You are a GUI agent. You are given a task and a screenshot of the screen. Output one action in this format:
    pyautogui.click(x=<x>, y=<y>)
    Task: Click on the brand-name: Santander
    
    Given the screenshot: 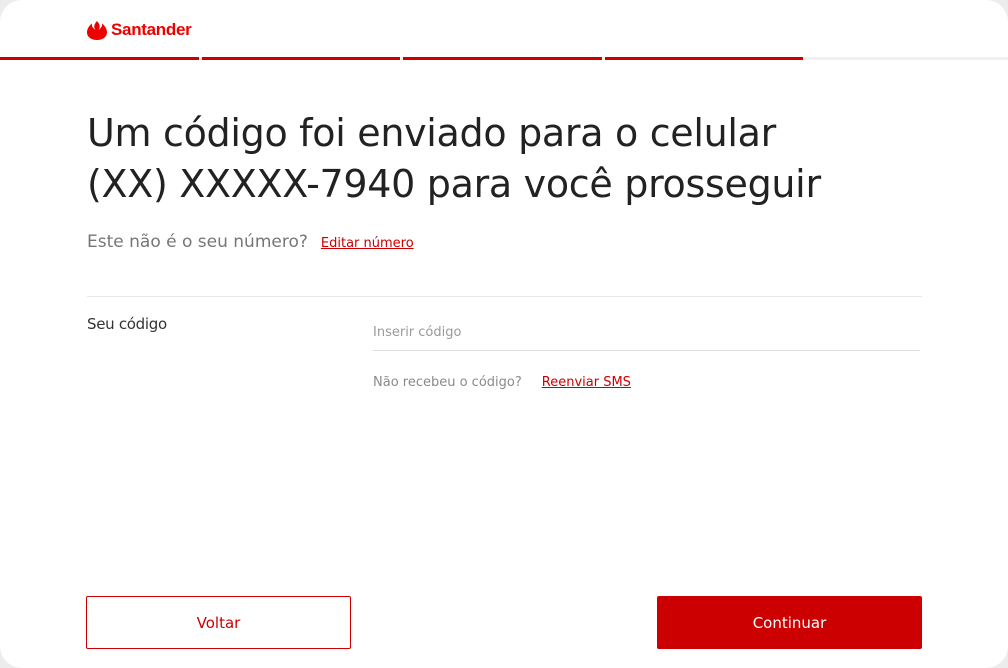 What is the action you would take?
    pyautogui.click(x=151, y=29)
    